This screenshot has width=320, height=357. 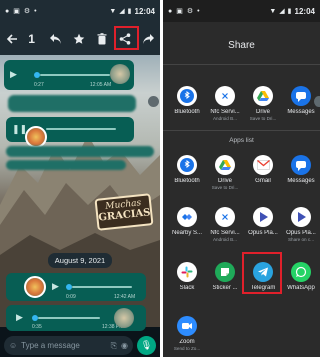 I want to click on share-target-label: Messages, so click(x=301, y=112).